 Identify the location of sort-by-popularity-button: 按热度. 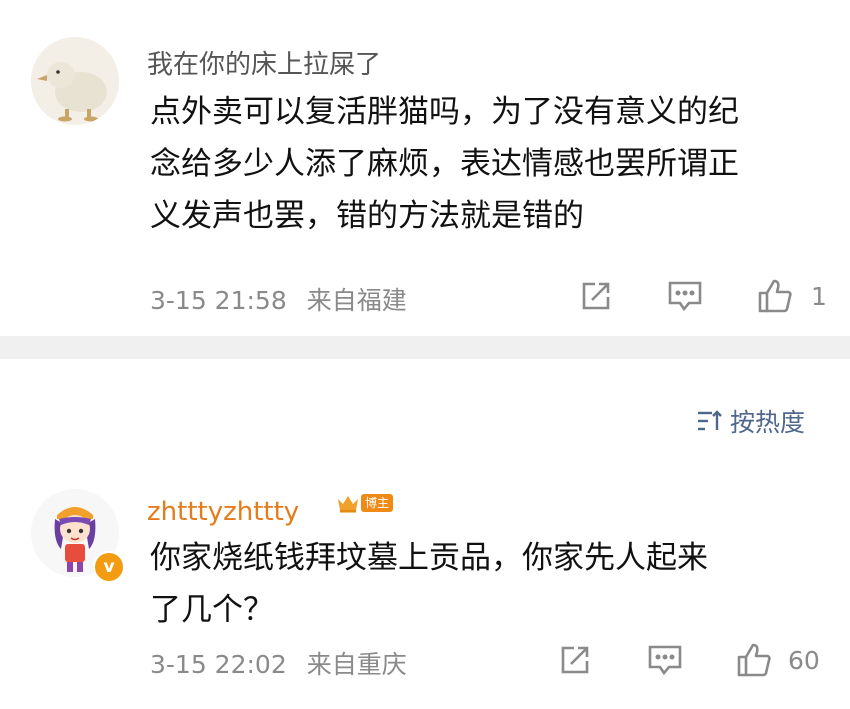
(750, 421).